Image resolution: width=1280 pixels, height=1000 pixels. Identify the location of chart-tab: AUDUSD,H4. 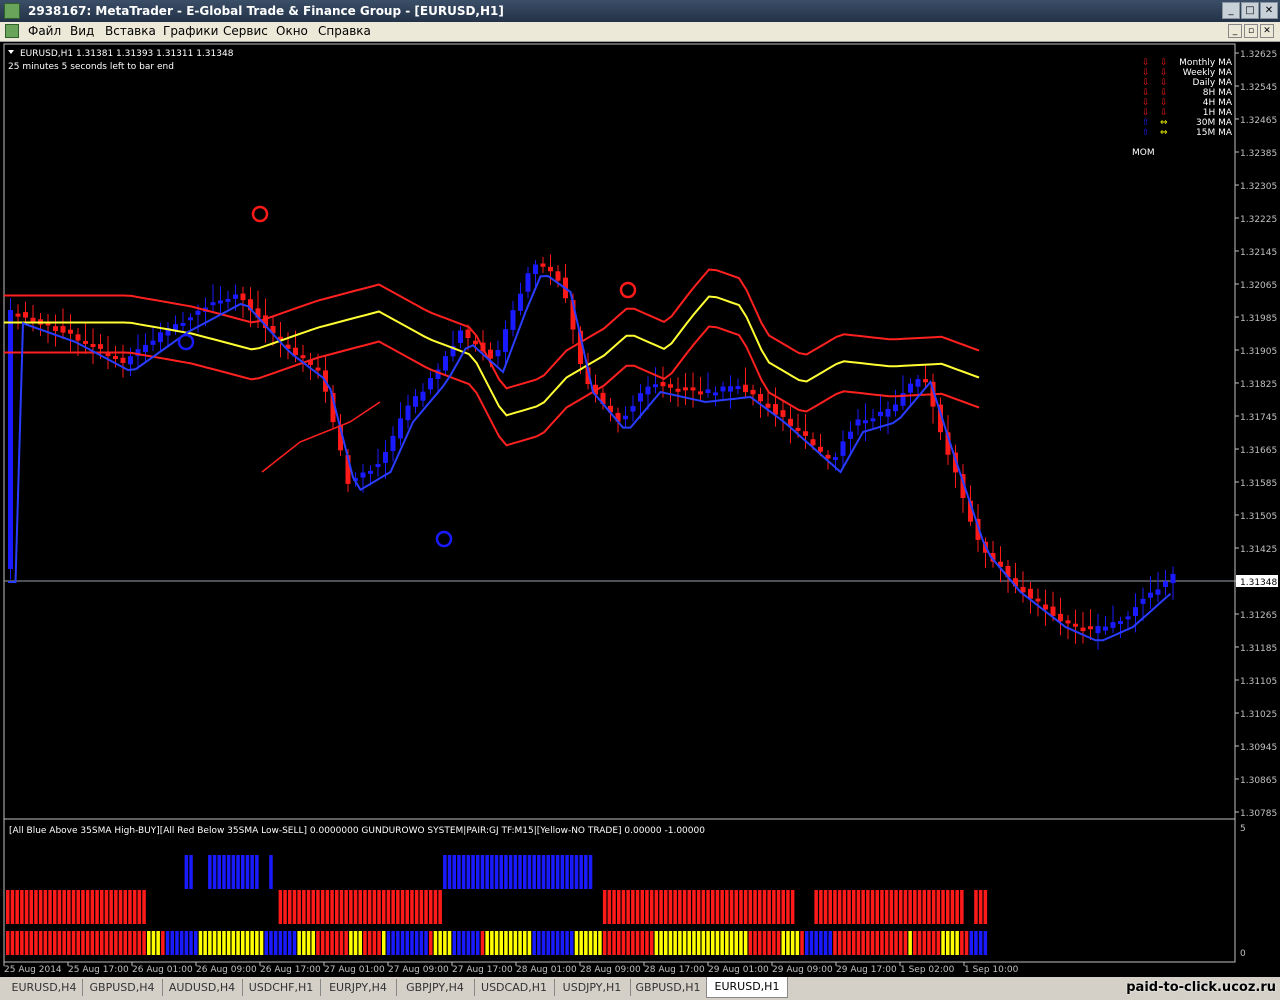
(202, 987).